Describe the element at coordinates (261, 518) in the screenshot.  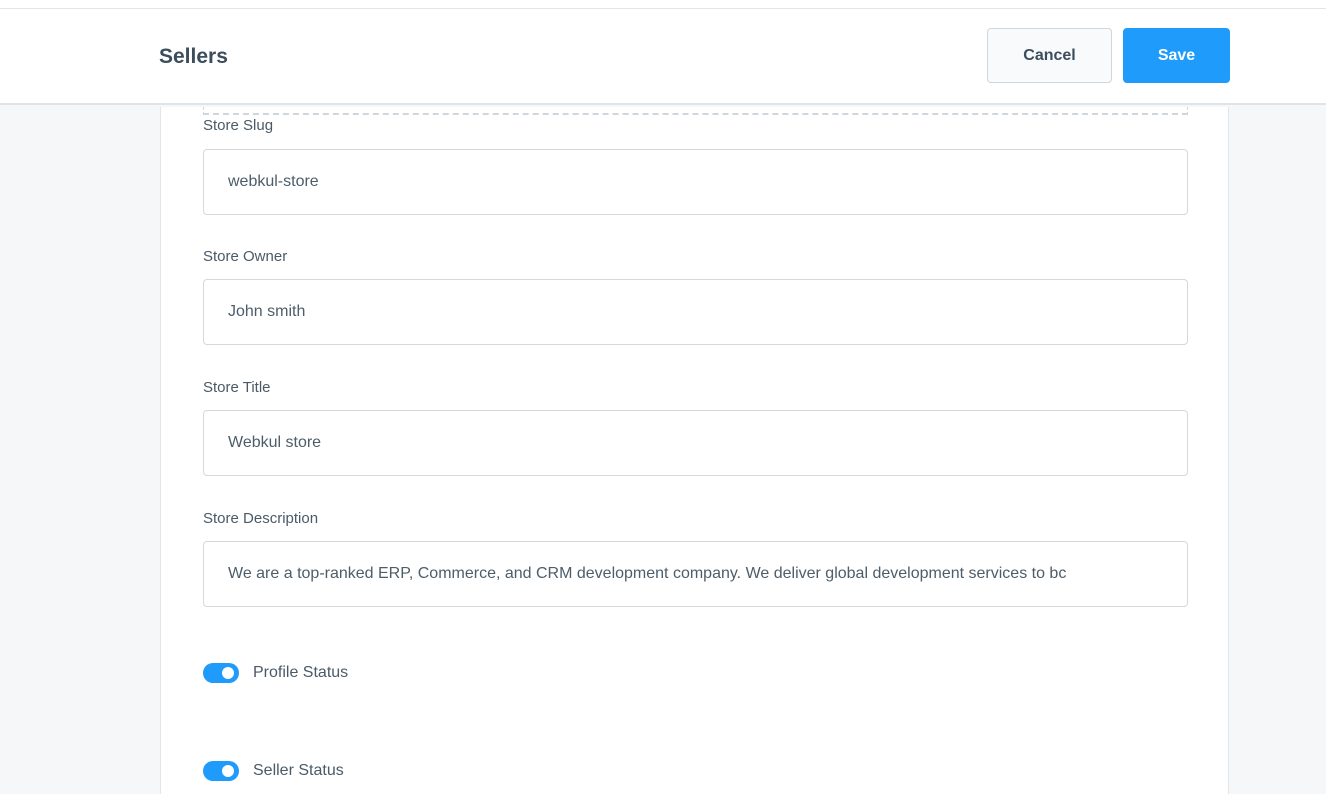
I see `store-description-label: Store Description` at that location.